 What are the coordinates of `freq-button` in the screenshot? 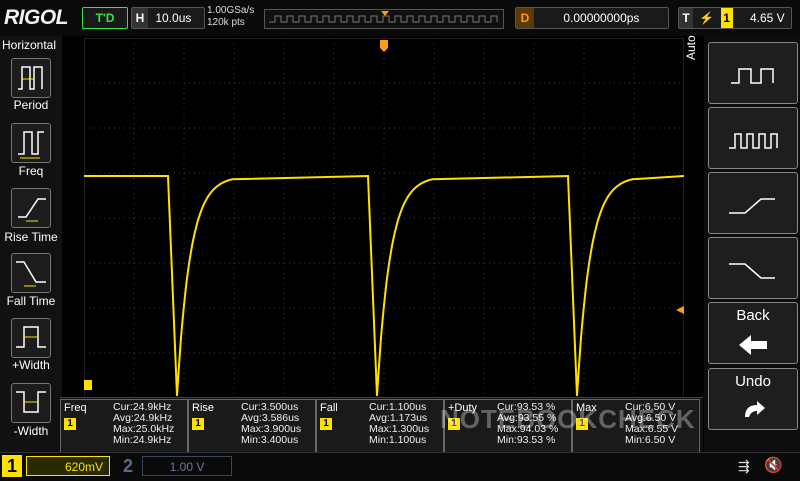 It's located at (31, 143).